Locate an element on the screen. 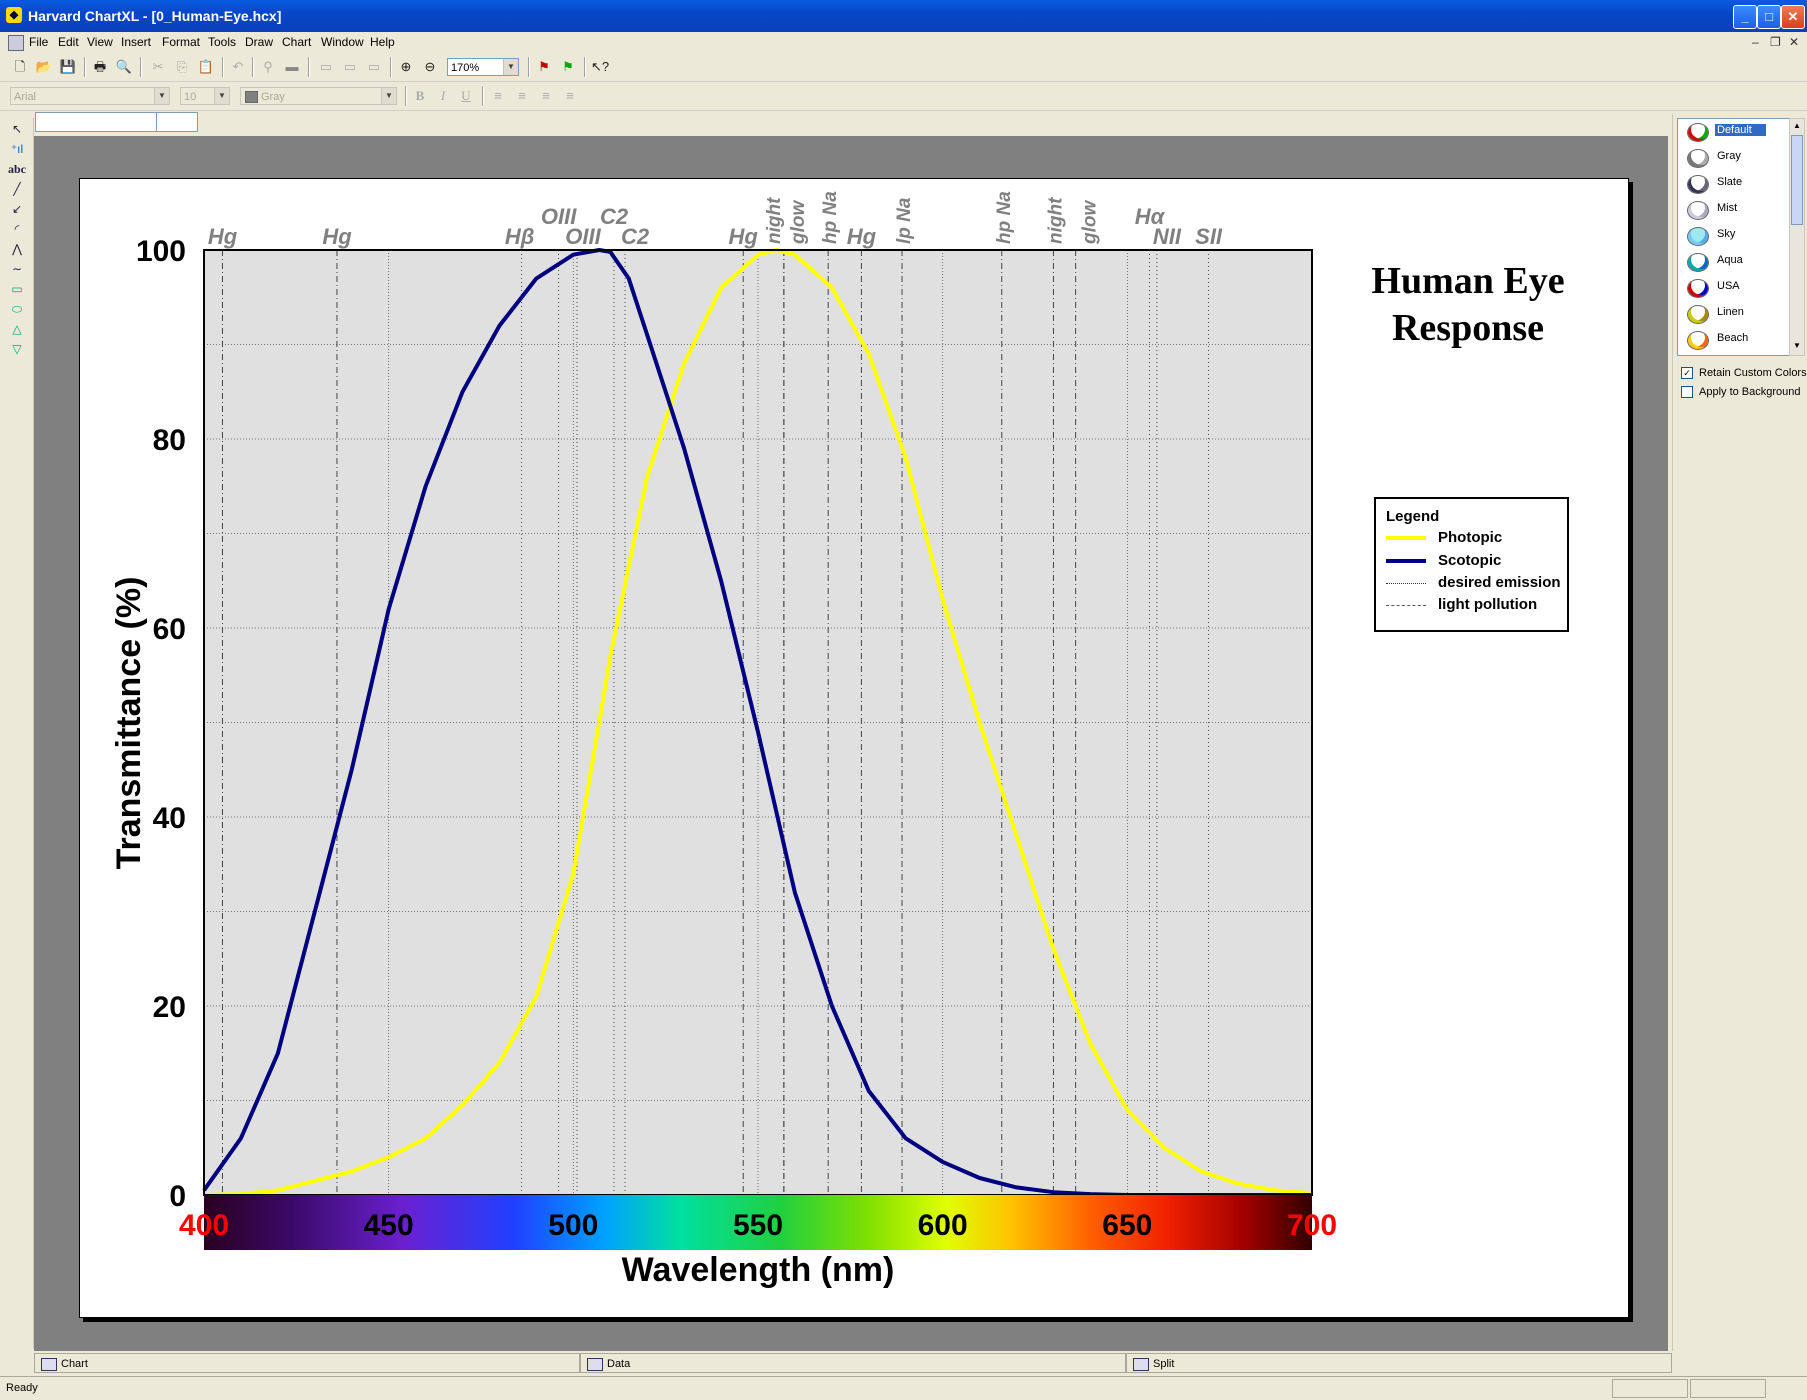 This screenshot has width=1807, height=1400. color-scheme-item: Default is located at coordinates (1742, 131).